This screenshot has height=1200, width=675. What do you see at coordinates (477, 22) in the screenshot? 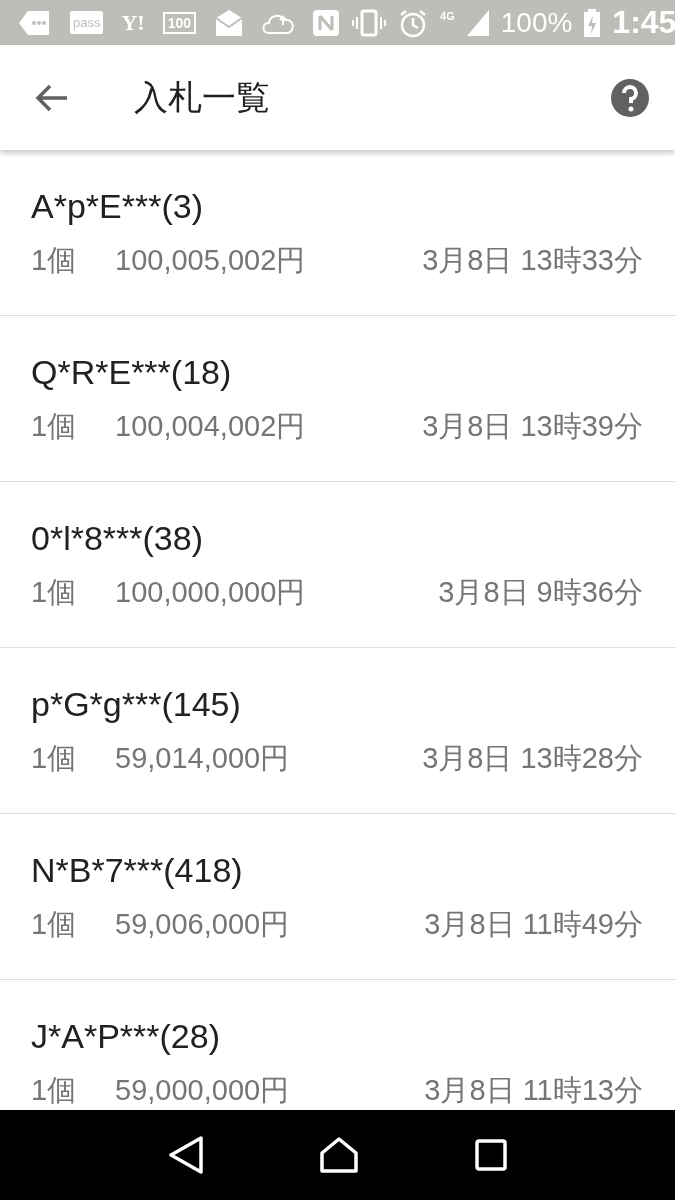
I see `signal-icon` at bounding box center [477, 22].